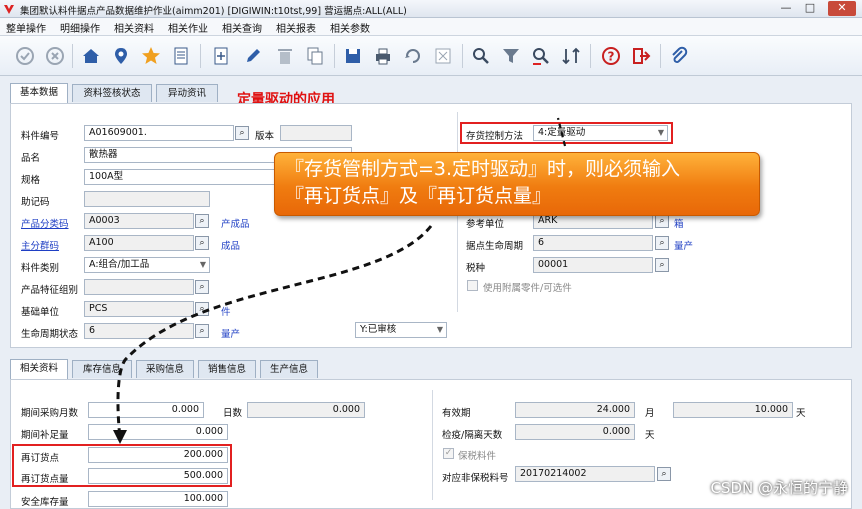 Image resolution: width=862 pixels, height=509 pixels. I want to click on callout-line-1: 『存货管制方式=3.定时驱动』时，则必须输入, so click(483, 169).